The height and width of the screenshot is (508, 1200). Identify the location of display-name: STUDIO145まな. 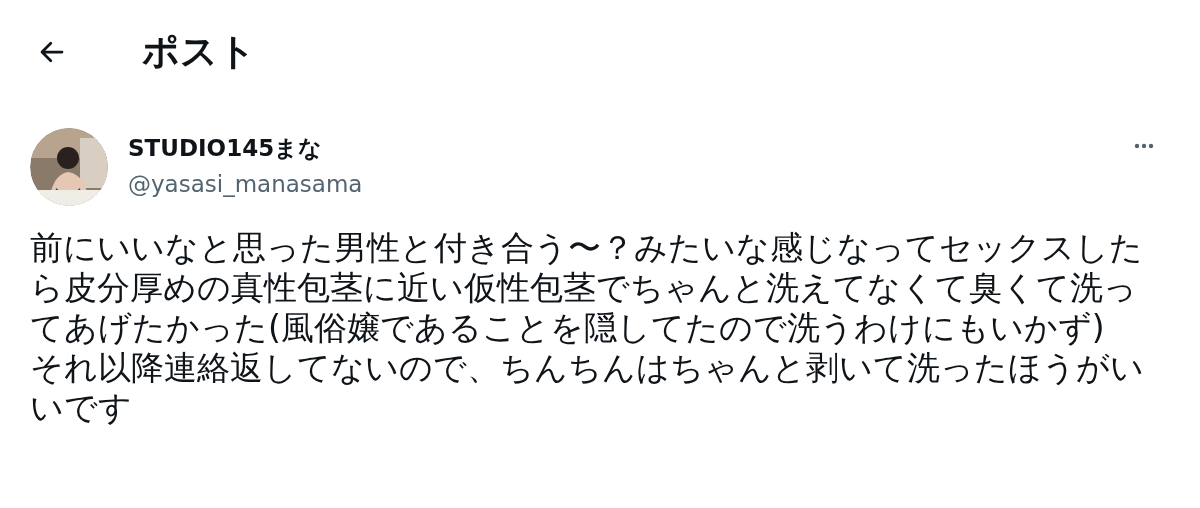
(245, 148).